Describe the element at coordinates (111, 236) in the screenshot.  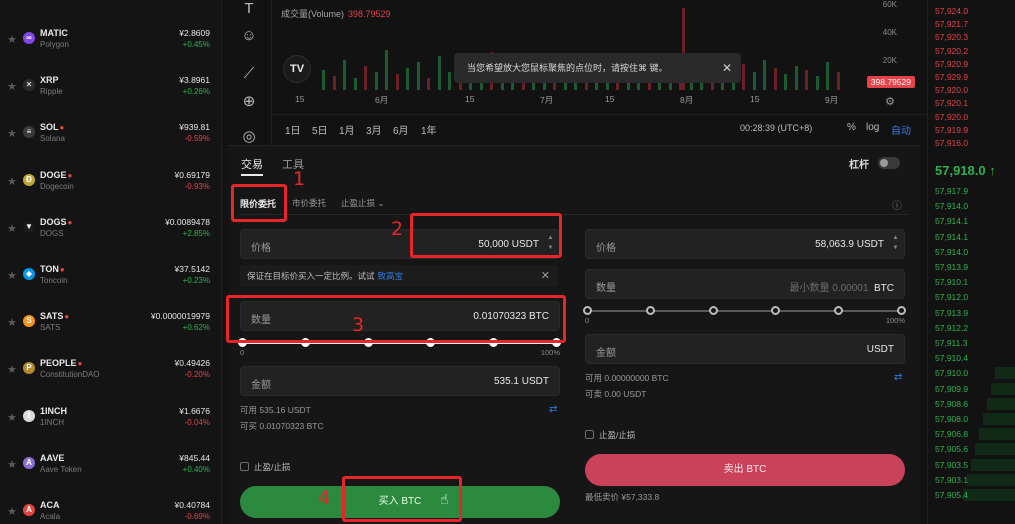
I see `coin-row-dogs: ★ ▼ DOGS● DOGS ¥0.0089478 +2.85%` at that location.